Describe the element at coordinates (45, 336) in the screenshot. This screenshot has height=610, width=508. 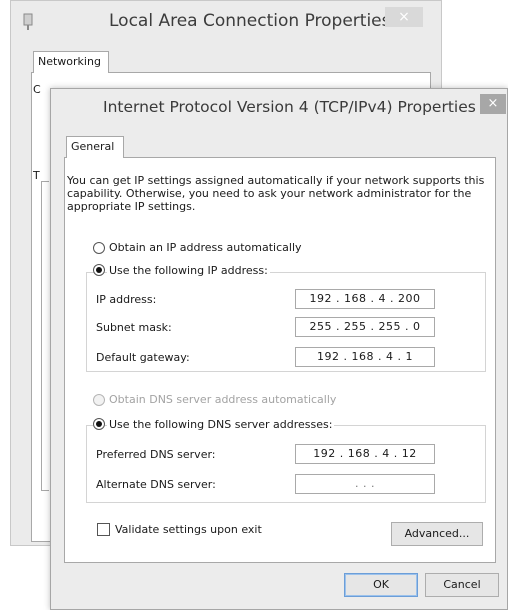
I see `components-listbox` at that location.